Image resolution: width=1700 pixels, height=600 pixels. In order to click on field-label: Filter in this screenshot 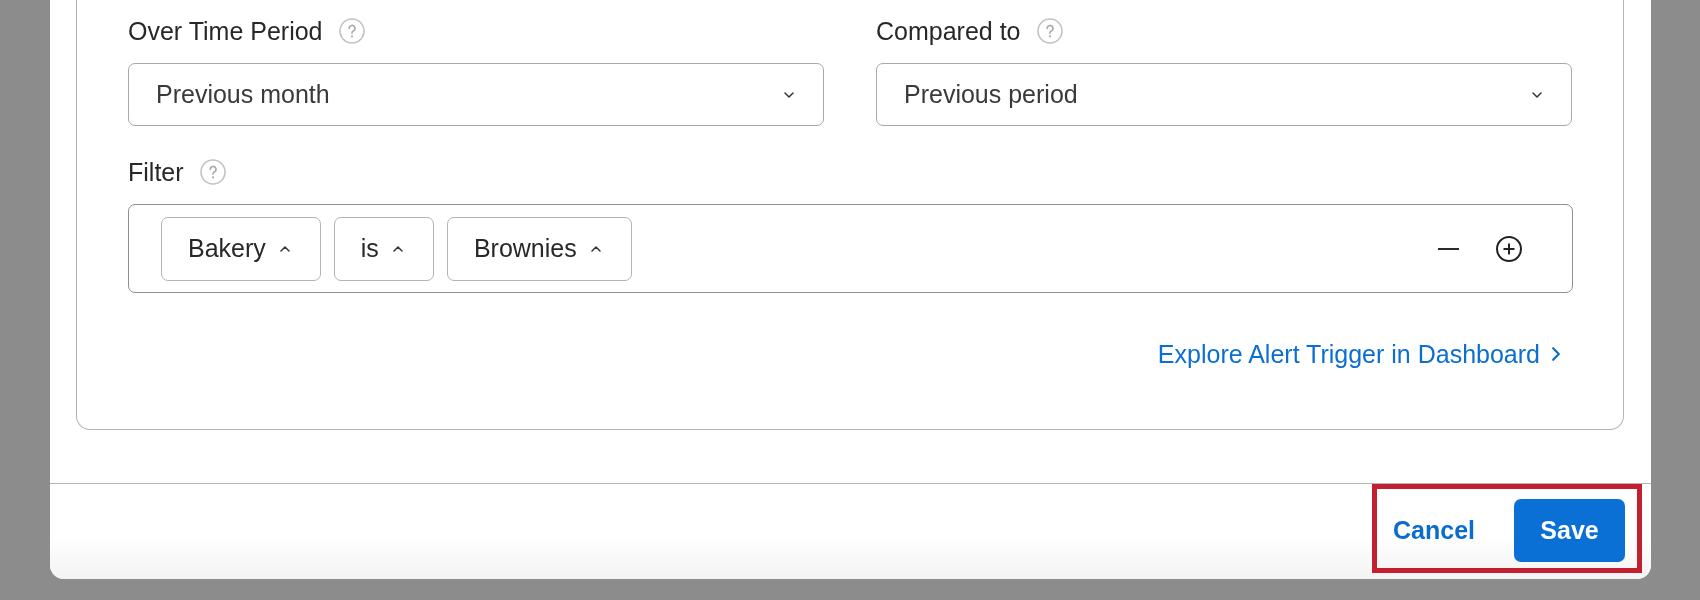, I will do `click(156, 172)`.